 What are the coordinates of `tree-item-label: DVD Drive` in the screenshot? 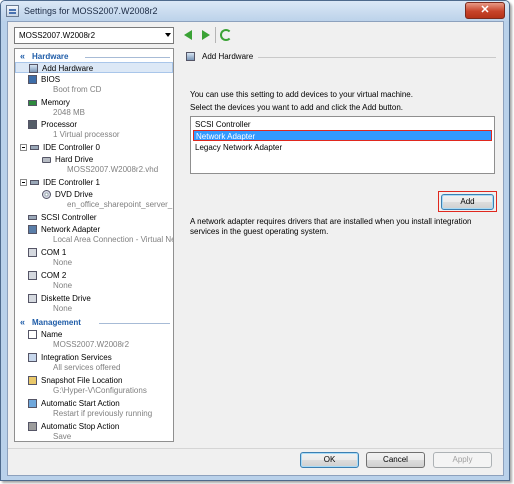 It's located at (74, 194).